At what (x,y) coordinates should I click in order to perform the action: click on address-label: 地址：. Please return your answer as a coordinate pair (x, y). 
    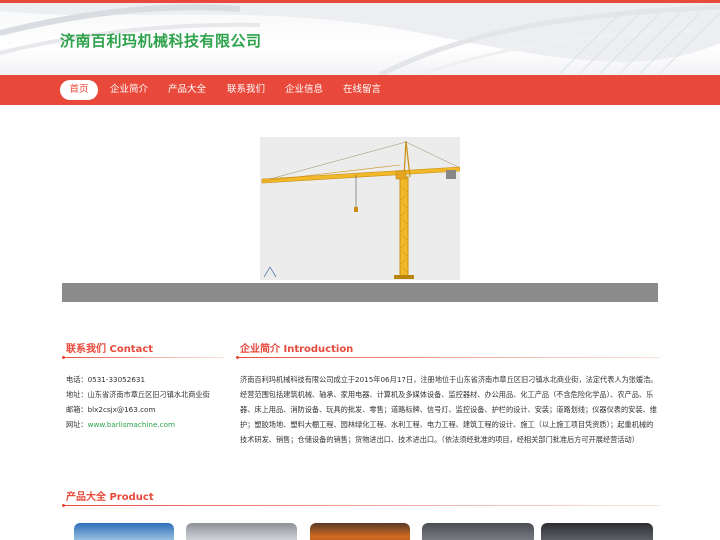
    Looking at the image, I should click on (77, 394).